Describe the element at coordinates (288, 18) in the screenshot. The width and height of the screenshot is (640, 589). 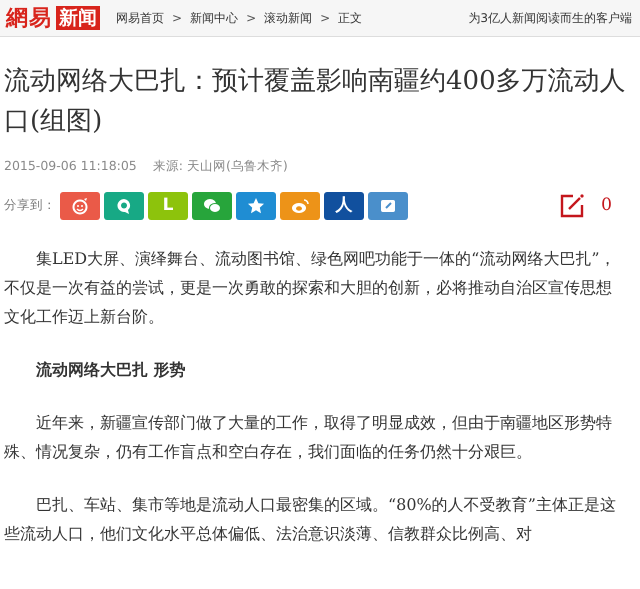
I see `breadcrumb-link: 滚动新闻` at that location.